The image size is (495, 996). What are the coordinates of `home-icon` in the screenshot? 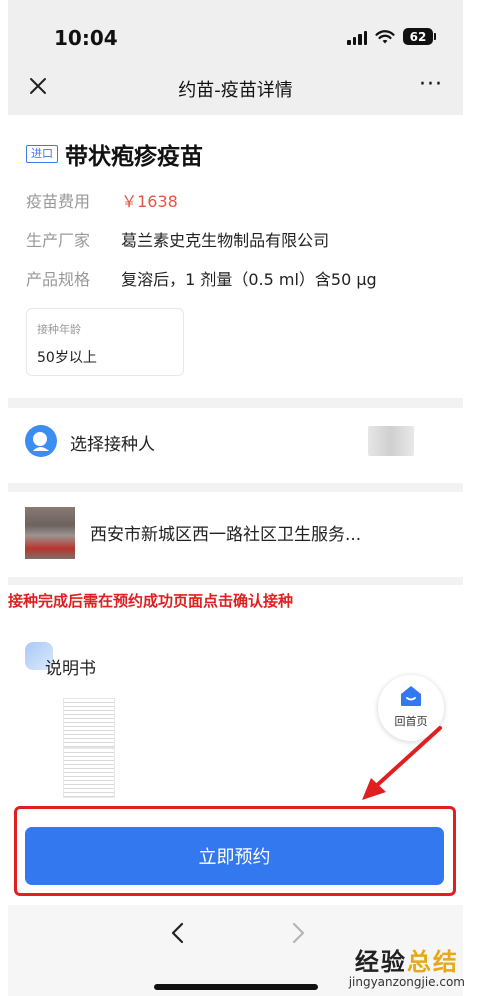 It's located at (411, 696).